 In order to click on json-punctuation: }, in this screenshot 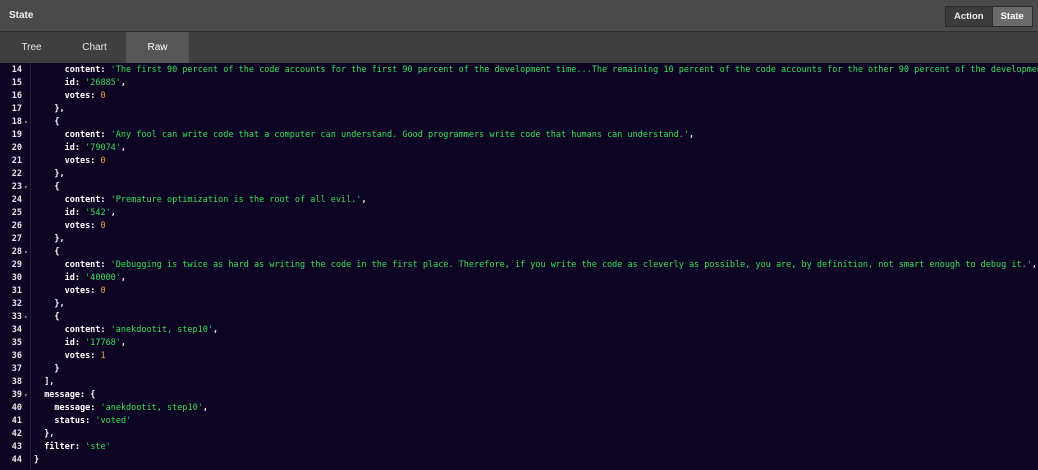, I will do `click(59, 174)`.